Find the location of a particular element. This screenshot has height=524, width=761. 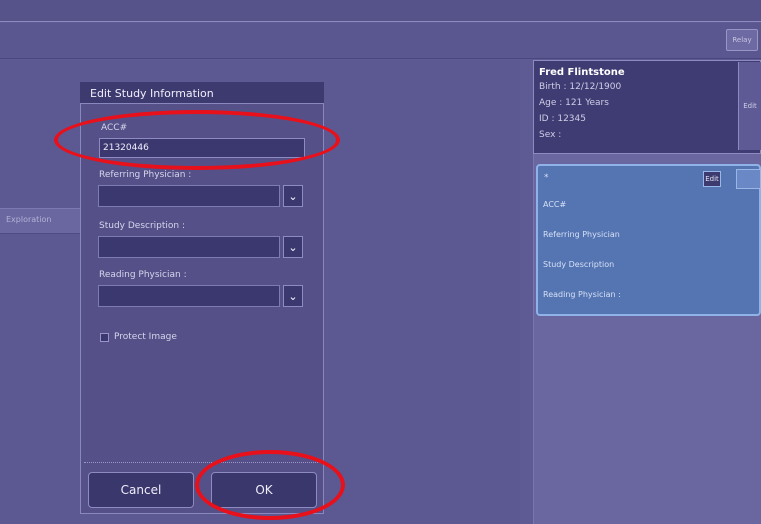

referring-dropdown-button: ⌄ is located at coordinates (293, 196).